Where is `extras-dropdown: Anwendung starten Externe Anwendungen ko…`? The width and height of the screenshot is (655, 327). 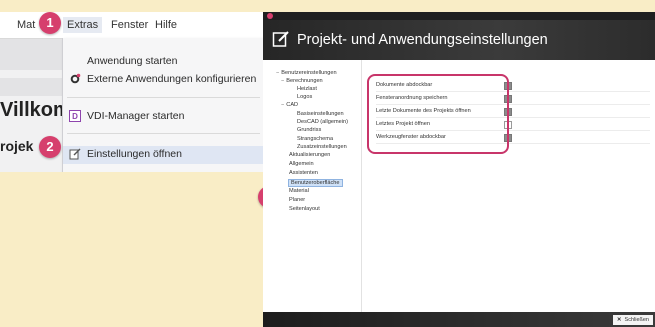 extras-dropdown: Anwendung starten Externe Anwendungen ko… is located at coordinates (162, 105).